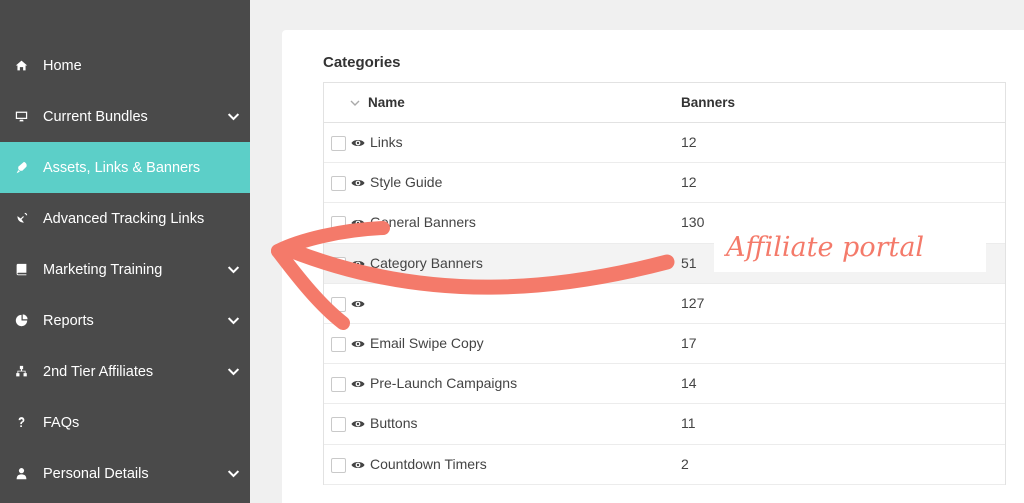  I want to click on sidebar-item-label: 2nd Tier Affiliates, so click(98, 371).